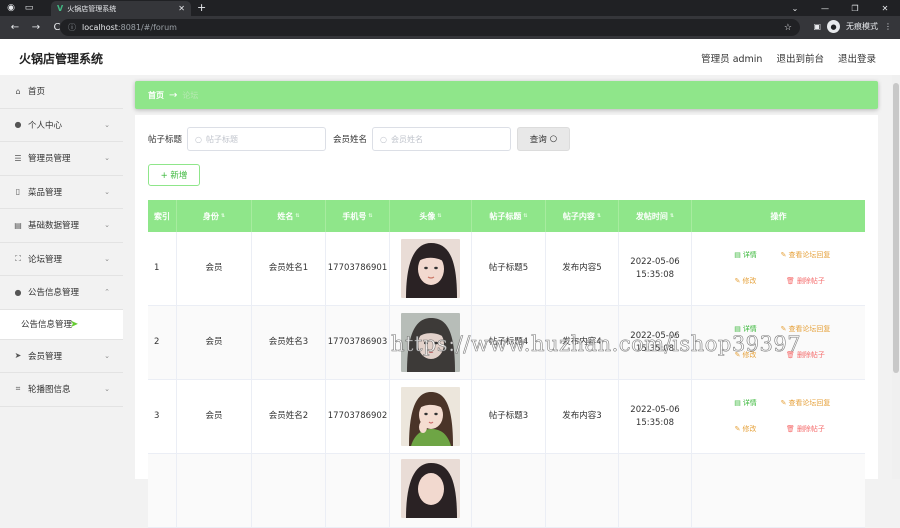 This screenshot has width=900, height=528. Describe the element at coordinates (162, 268) in the screenshot. I see `cell-index: 1` at that location.